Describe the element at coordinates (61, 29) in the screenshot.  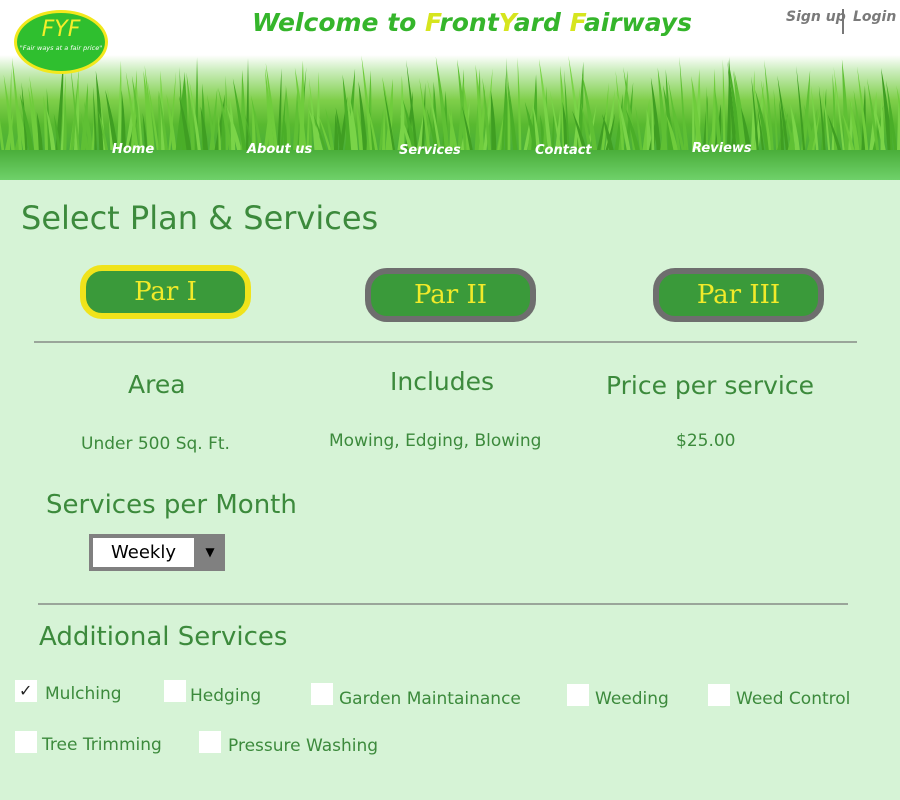
I see `logo-abbreviation: FYF` at that location.